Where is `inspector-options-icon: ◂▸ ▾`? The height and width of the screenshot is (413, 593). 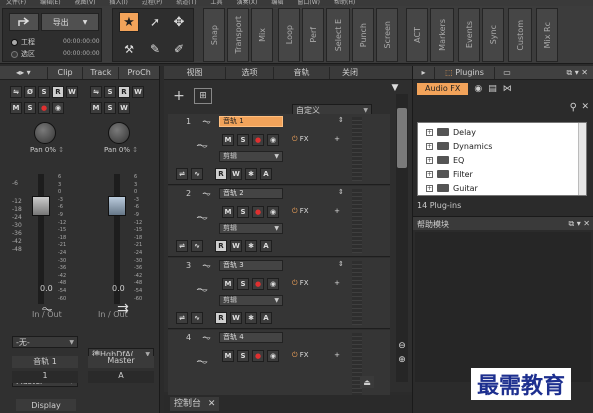
inspector-options-icon: ◂▸ ▾ is located at coordinates (24, 72).